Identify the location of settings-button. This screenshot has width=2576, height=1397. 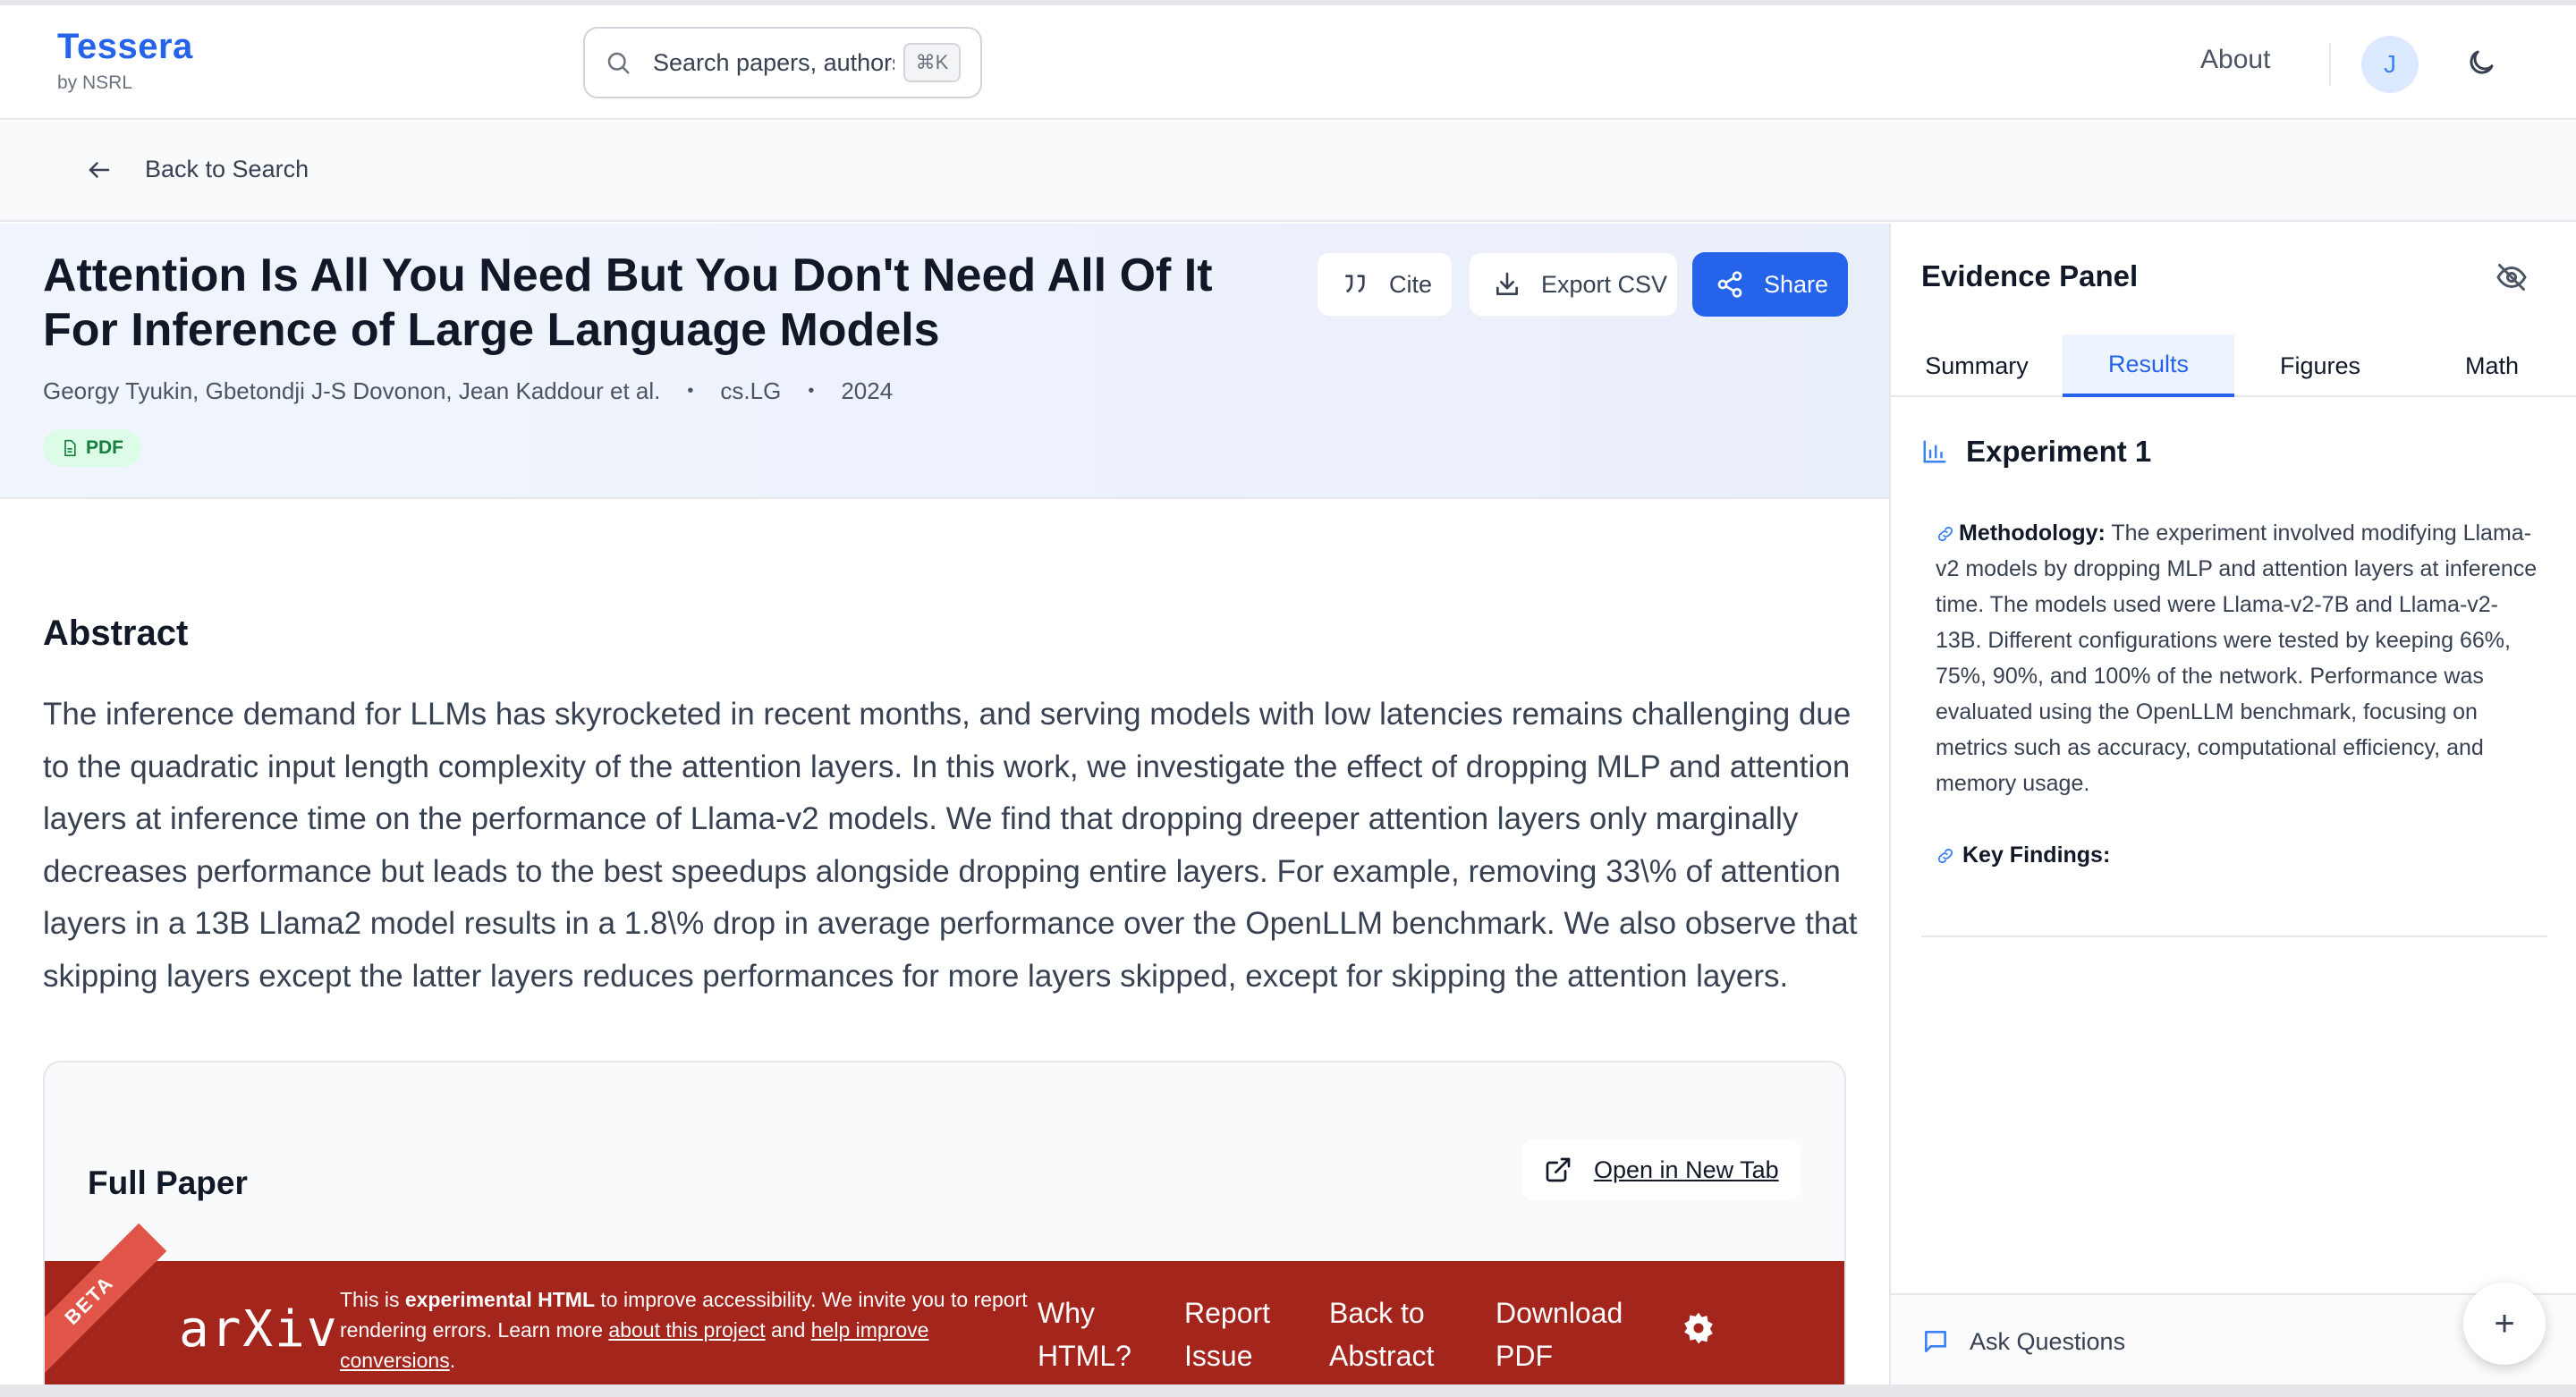
(1699, 1331).